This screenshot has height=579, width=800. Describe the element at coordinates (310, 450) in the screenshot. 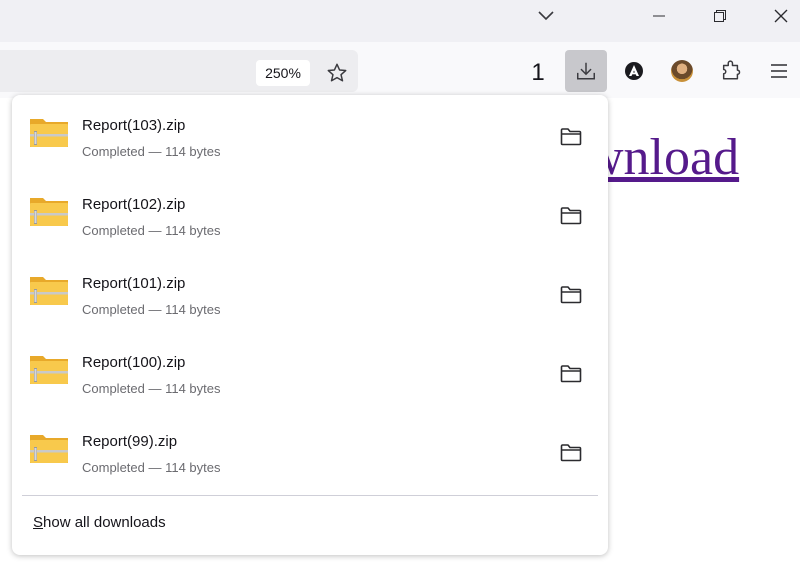

I see `download-item: Report(99).zip Completed — 114 bytes` at that location.